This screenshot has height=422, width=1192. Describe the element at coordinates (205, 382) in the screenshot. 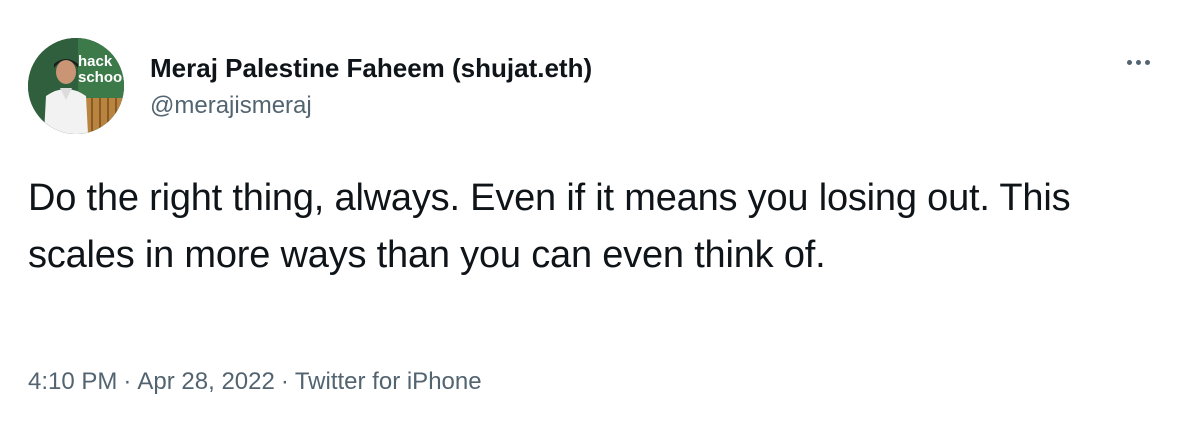

I see `tweet-date: Apr 28, 2022` at that location.